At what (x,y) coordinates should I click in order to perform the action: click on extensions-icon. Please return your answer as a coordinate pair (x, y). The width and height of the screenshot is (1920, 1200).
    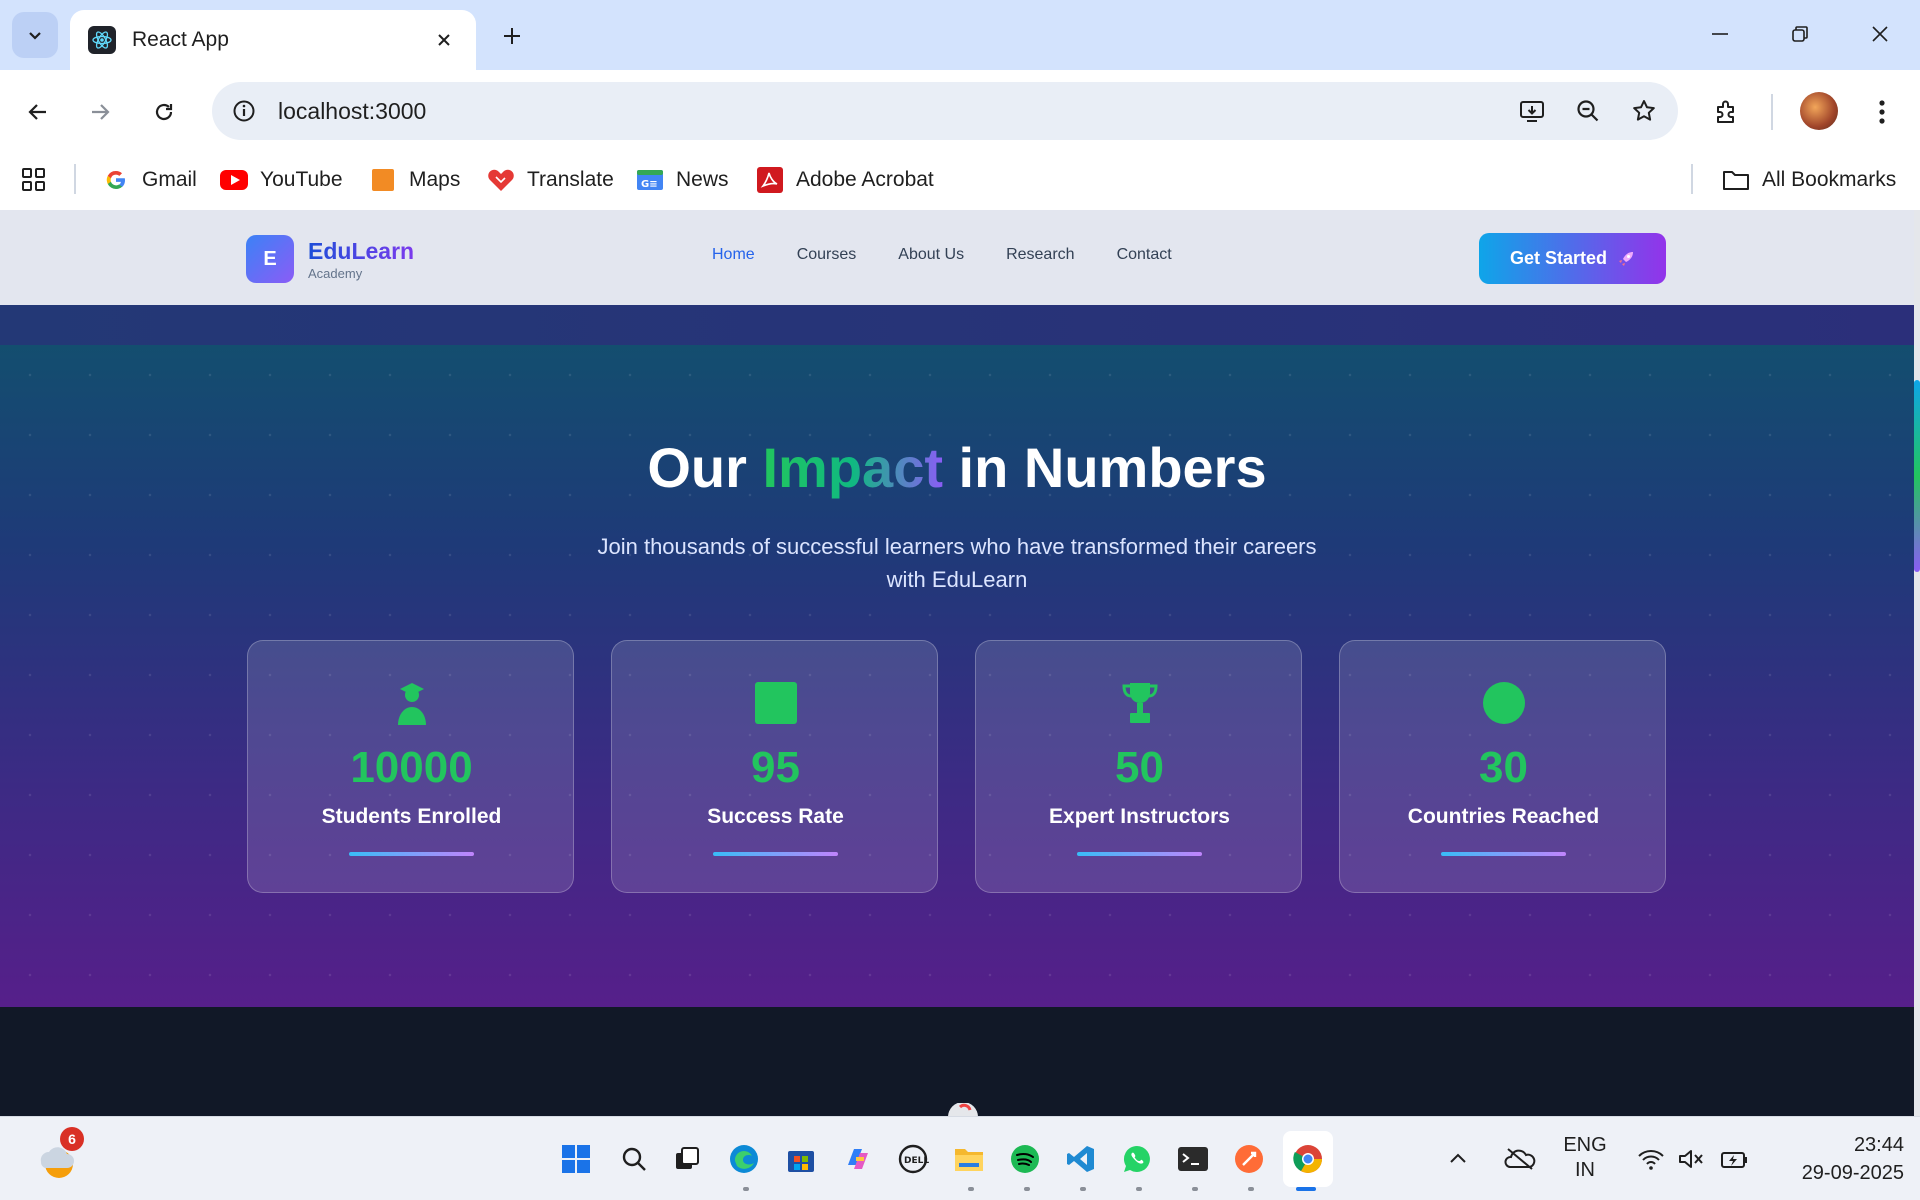
    Looking at the image, I should click on (1726, 112).